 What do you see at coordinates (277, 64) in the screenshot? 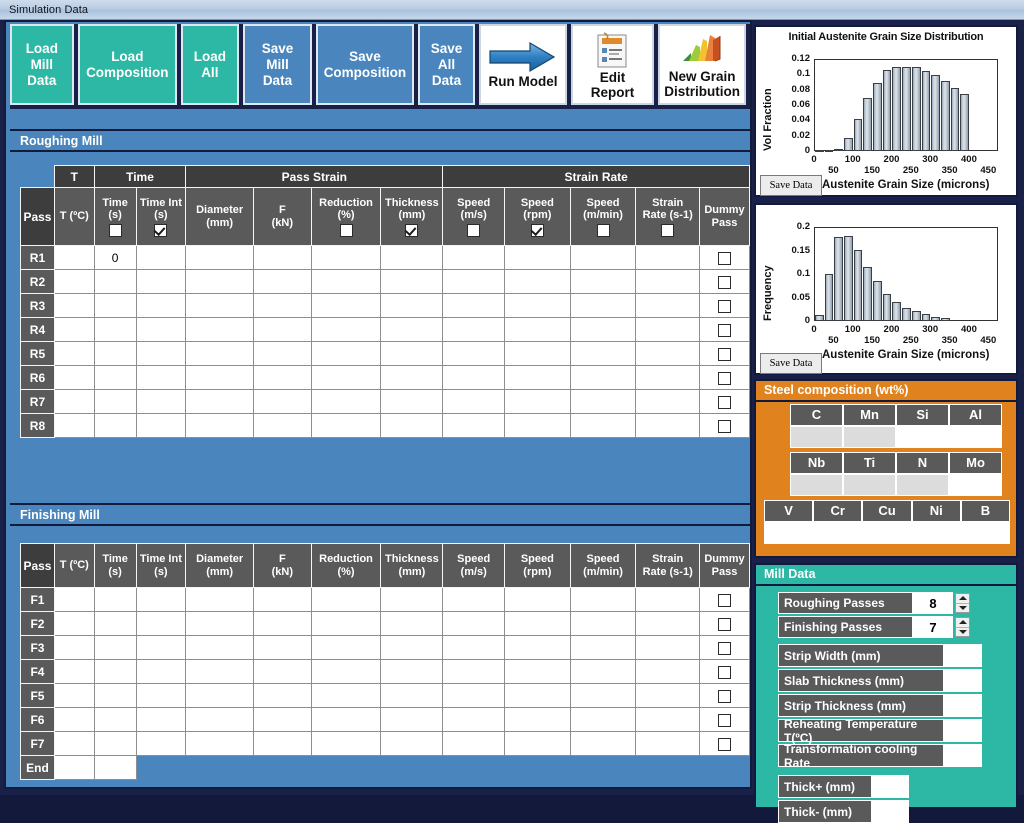
I see `save-mill-data-button: Save Mill Data` at bounding box center [277, 64].